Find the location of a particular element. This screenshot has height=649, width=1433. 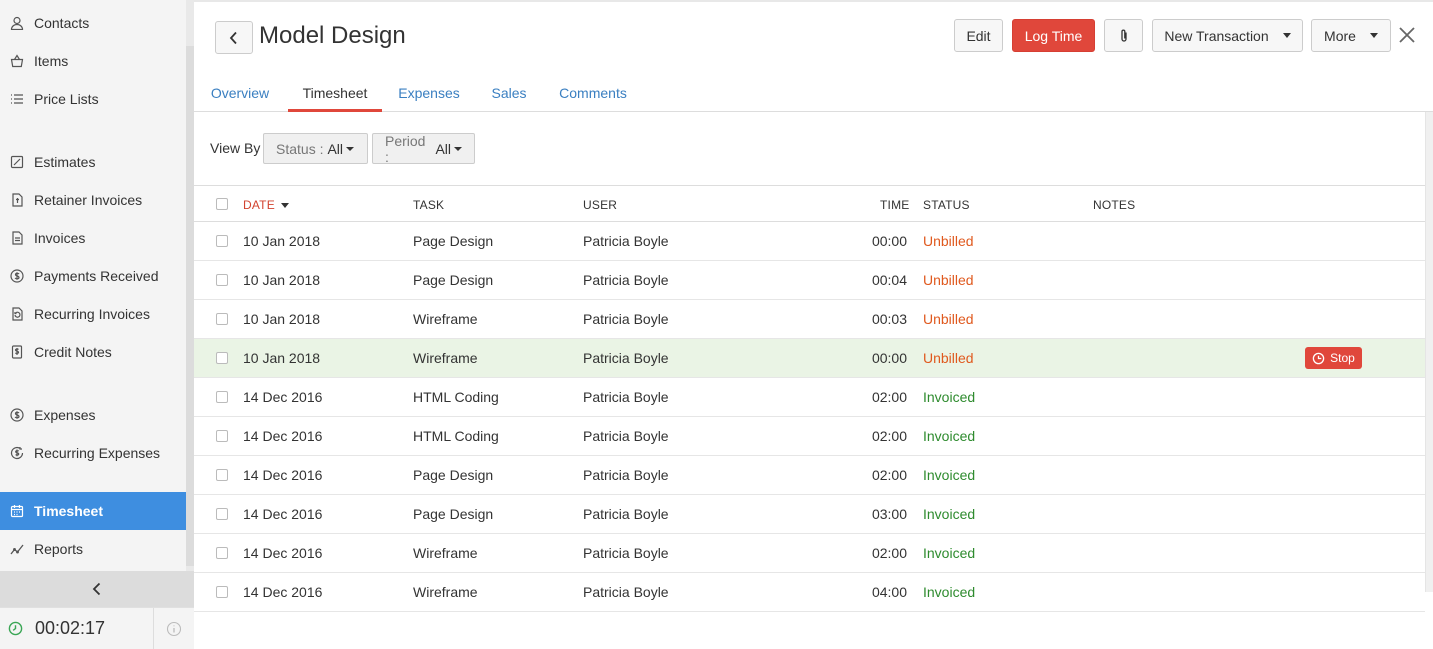

tab-expenses: Expenses is located at coordinates (429, 93).